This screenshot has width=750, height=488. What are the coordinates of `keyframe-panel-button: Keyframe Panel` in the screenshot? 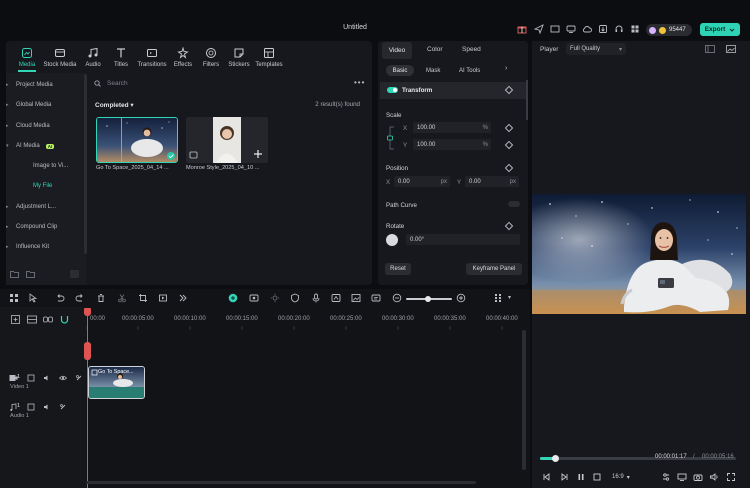 It's located at (494, 269).